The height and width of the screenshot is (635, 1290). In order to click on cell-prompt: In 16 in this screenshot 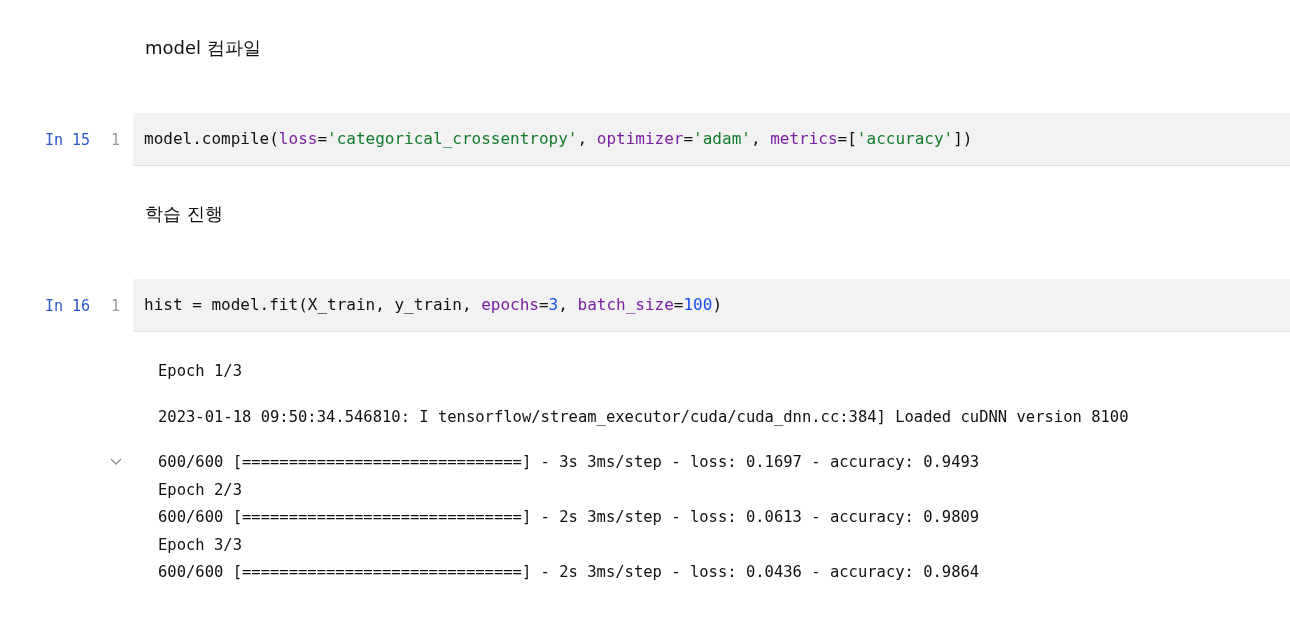, I will do `click(68, 305)`.